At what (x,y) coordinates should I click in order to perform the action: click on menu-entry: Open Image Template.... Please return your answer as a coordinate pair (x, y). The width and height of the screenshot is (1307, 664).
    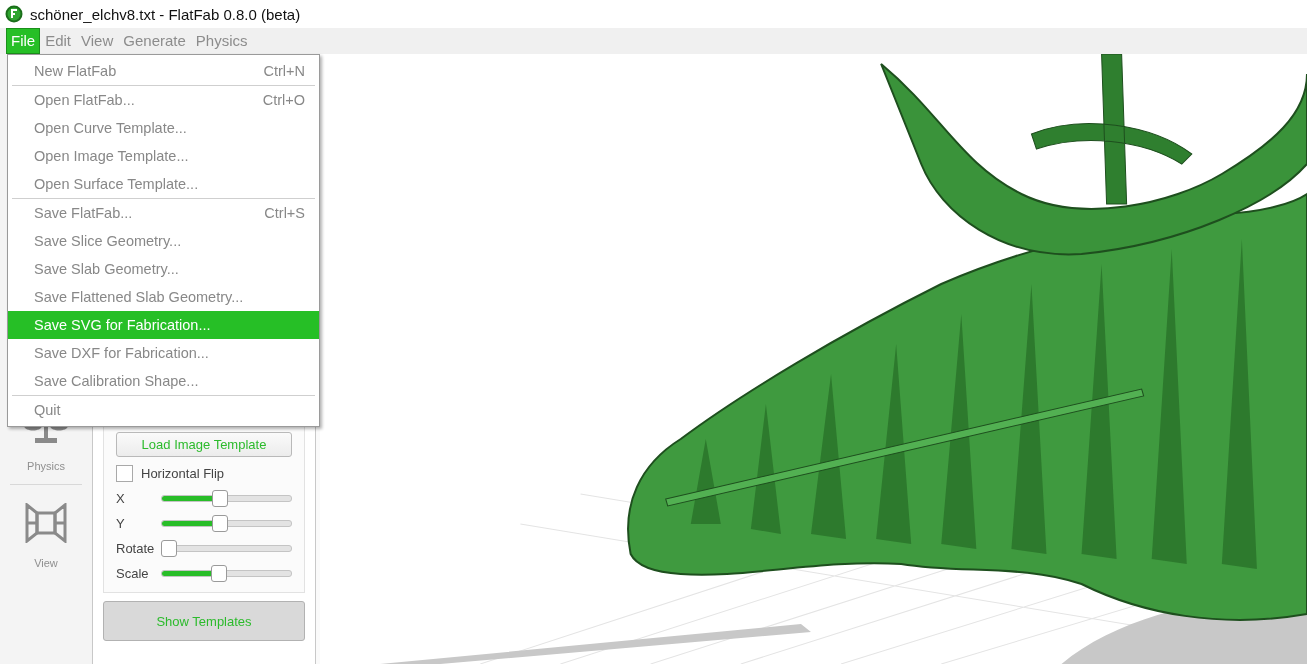
    Looking at the image, I should click on (163, 156).